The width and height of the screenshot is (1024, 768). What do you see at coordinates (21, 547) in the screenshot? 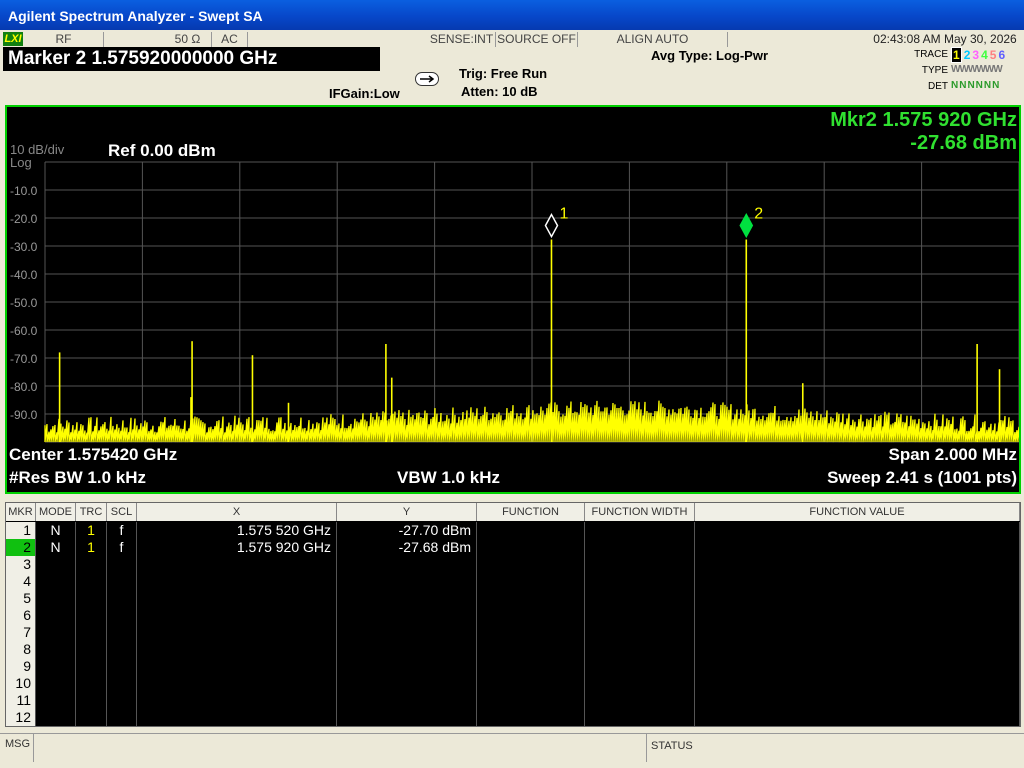
I see `table-cell: 2` at bounding box center [21, 547].